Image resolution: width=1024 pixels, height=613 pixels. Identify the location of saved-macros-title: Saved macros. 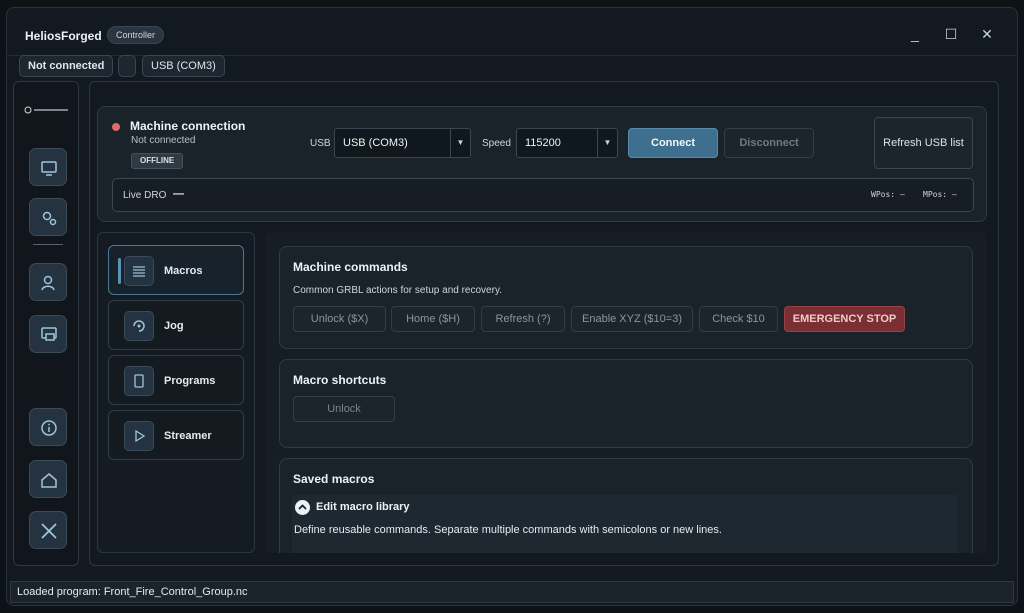
(334, 479).